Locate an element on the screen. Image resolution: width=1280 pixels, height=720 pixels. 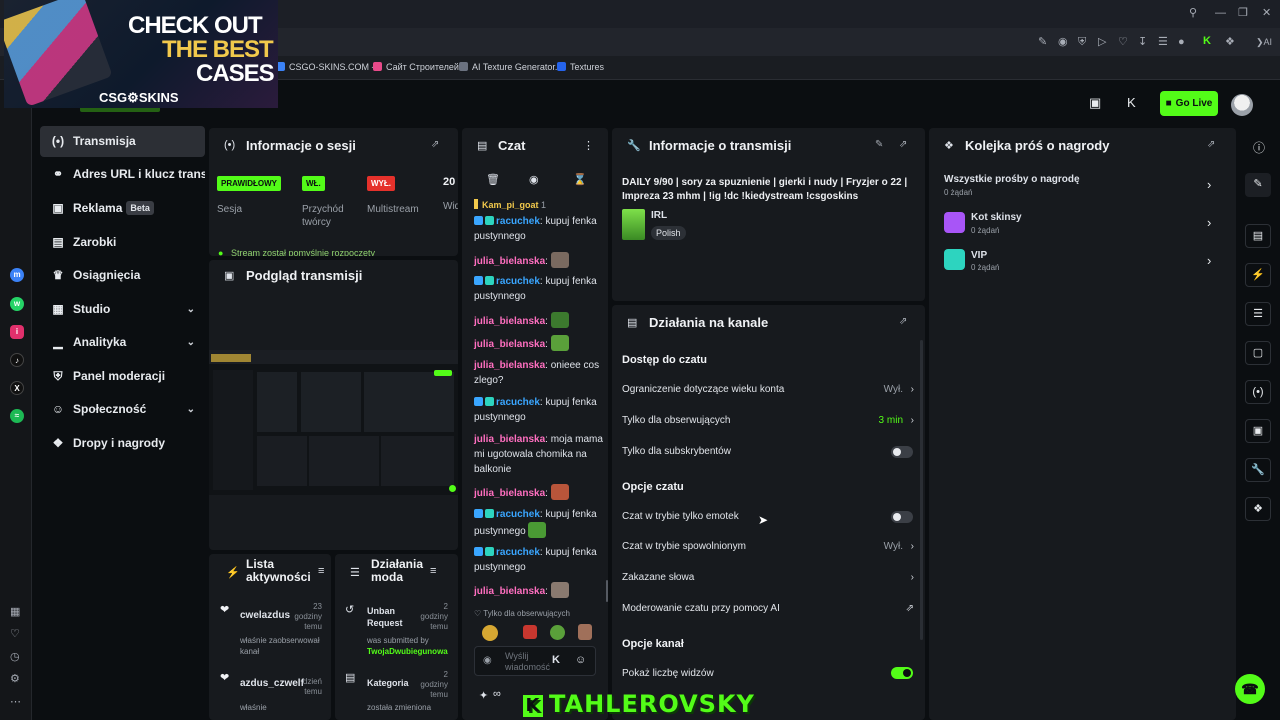
close-icon: ✕ is located at coordinates (1266, 13).